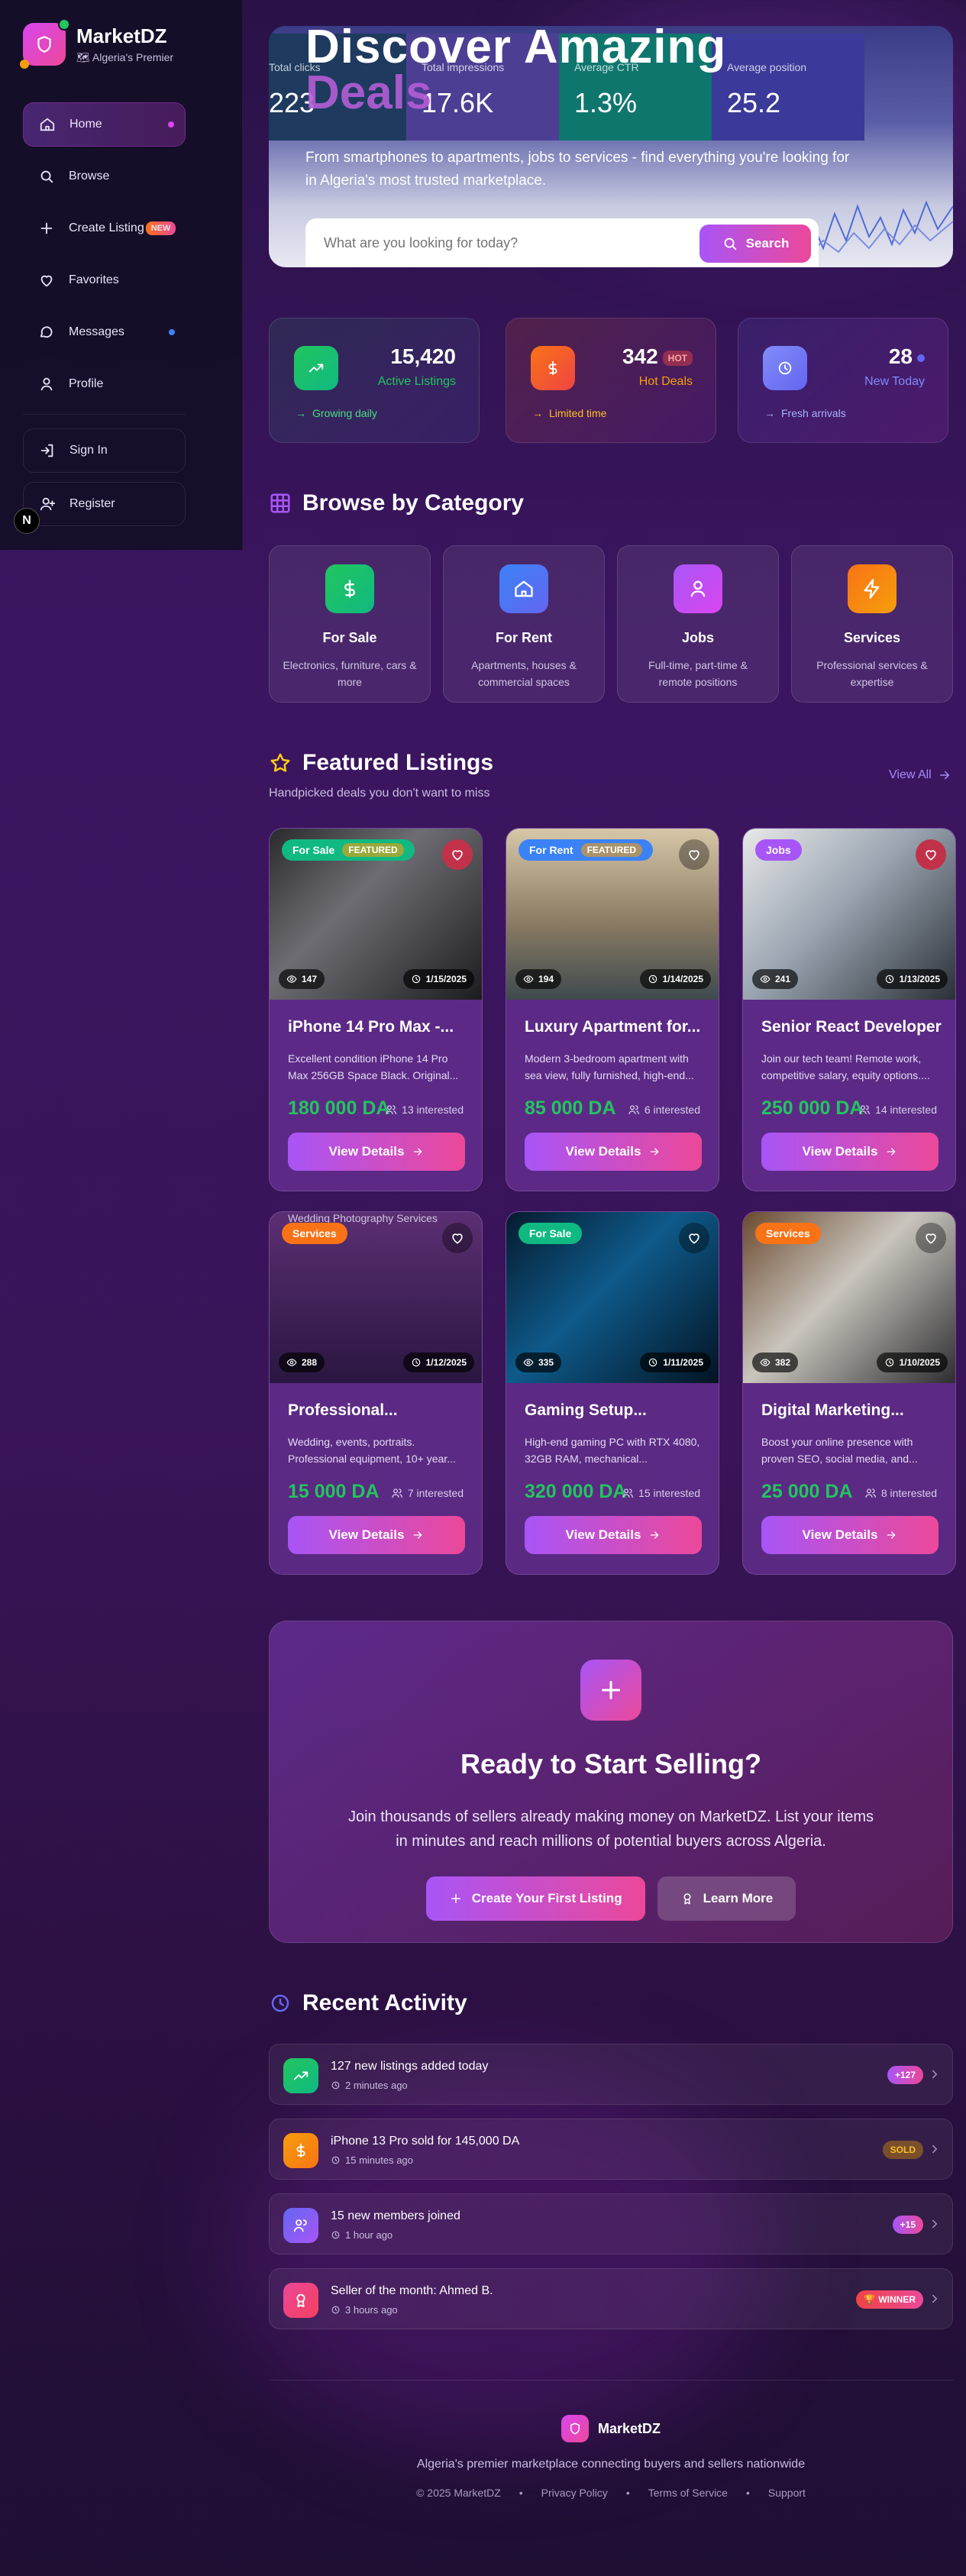 This screenshot has height=2576, width=966. What do you see at coordinates (535, 1898) in the screenshot?
I see `create-first-listing-button: Create Your First Listing` at bounding box center [535, 1898].